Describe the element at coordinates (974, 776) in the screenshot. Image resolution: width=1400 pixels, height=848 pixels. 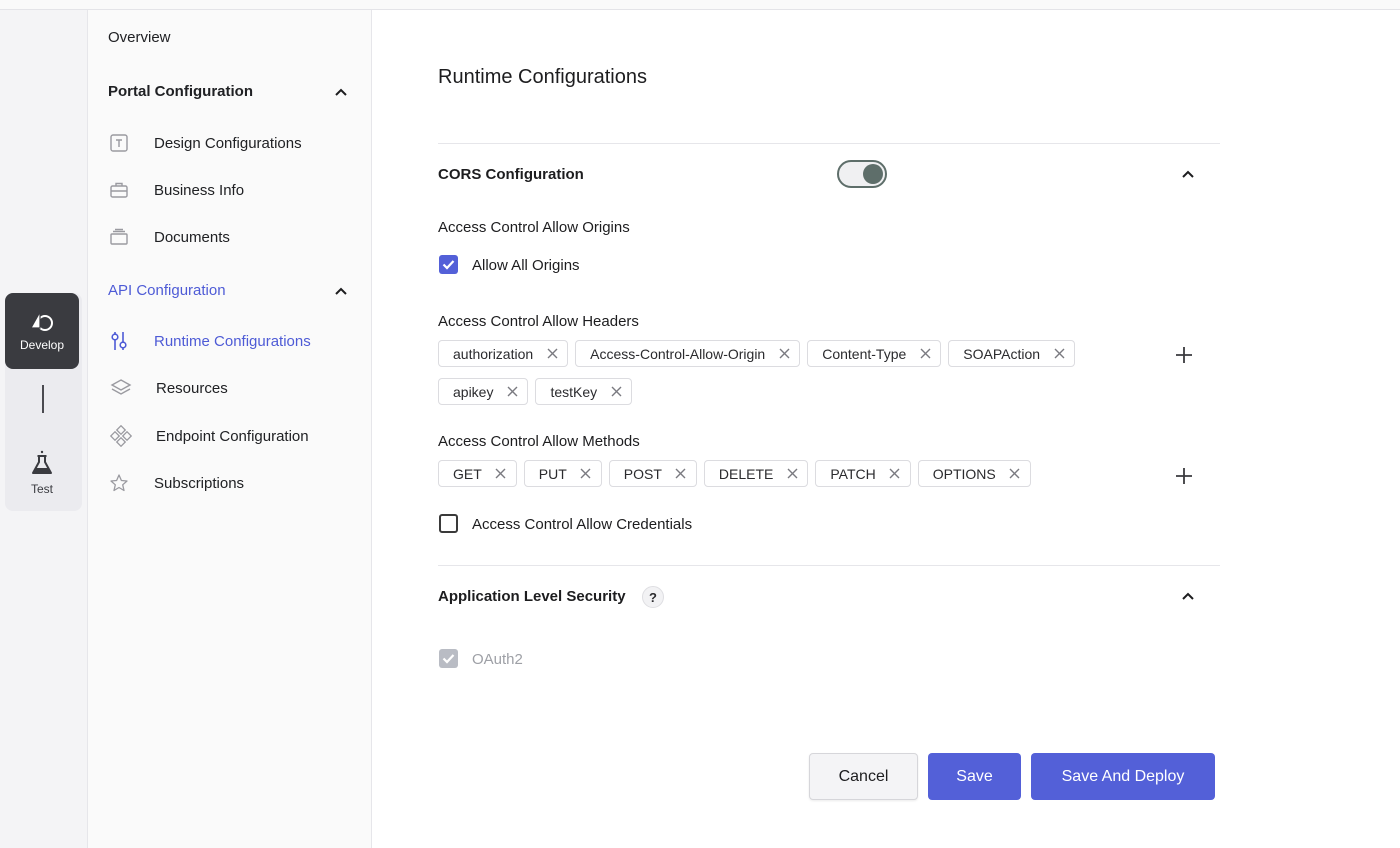
I see `save-button: Save` at that location.